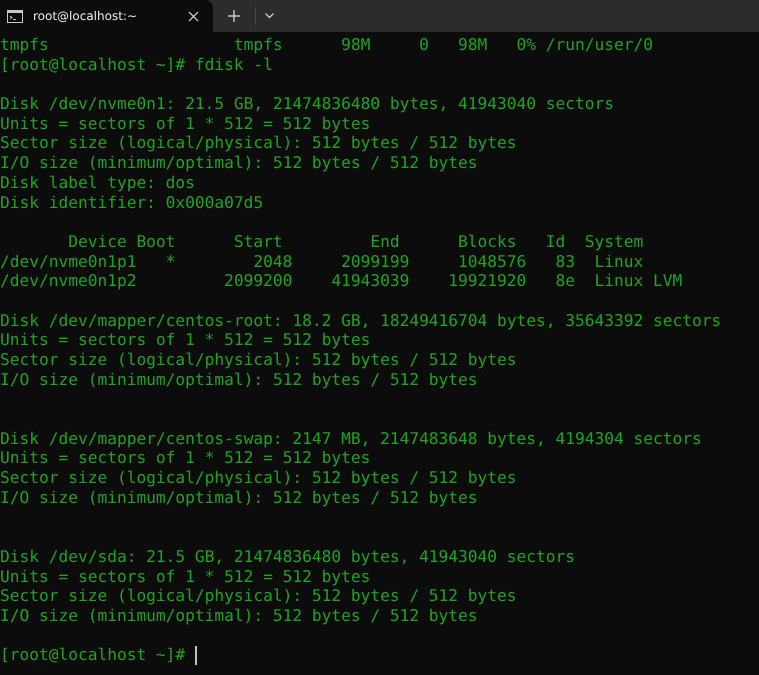  What do you see at coordinates (341, 280) in the screenshot?
I see `terminal-line: /dev/nvme0n1p2 2099200 41943039 19921920 8e Linux LVM` at bounding box center [341, 280].